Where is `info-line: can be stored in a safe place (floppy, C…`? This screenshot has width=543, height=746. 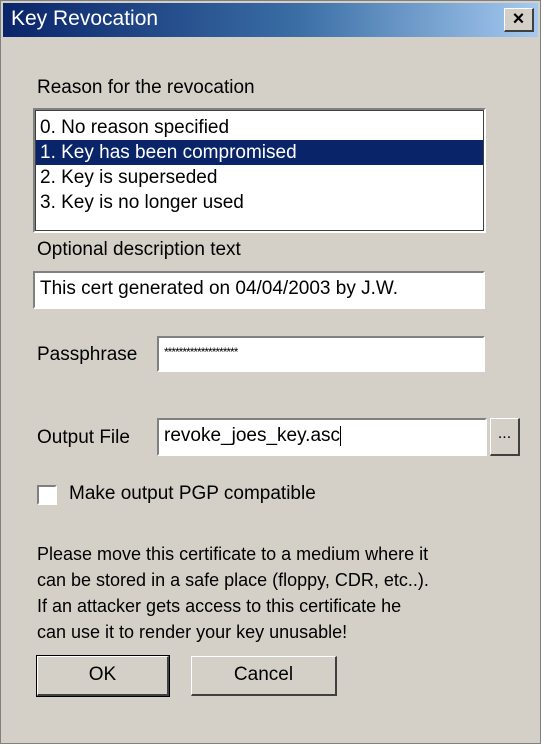
info-line: can be stored in a safe place (floppy, C… is located at coordinates (233, 580).